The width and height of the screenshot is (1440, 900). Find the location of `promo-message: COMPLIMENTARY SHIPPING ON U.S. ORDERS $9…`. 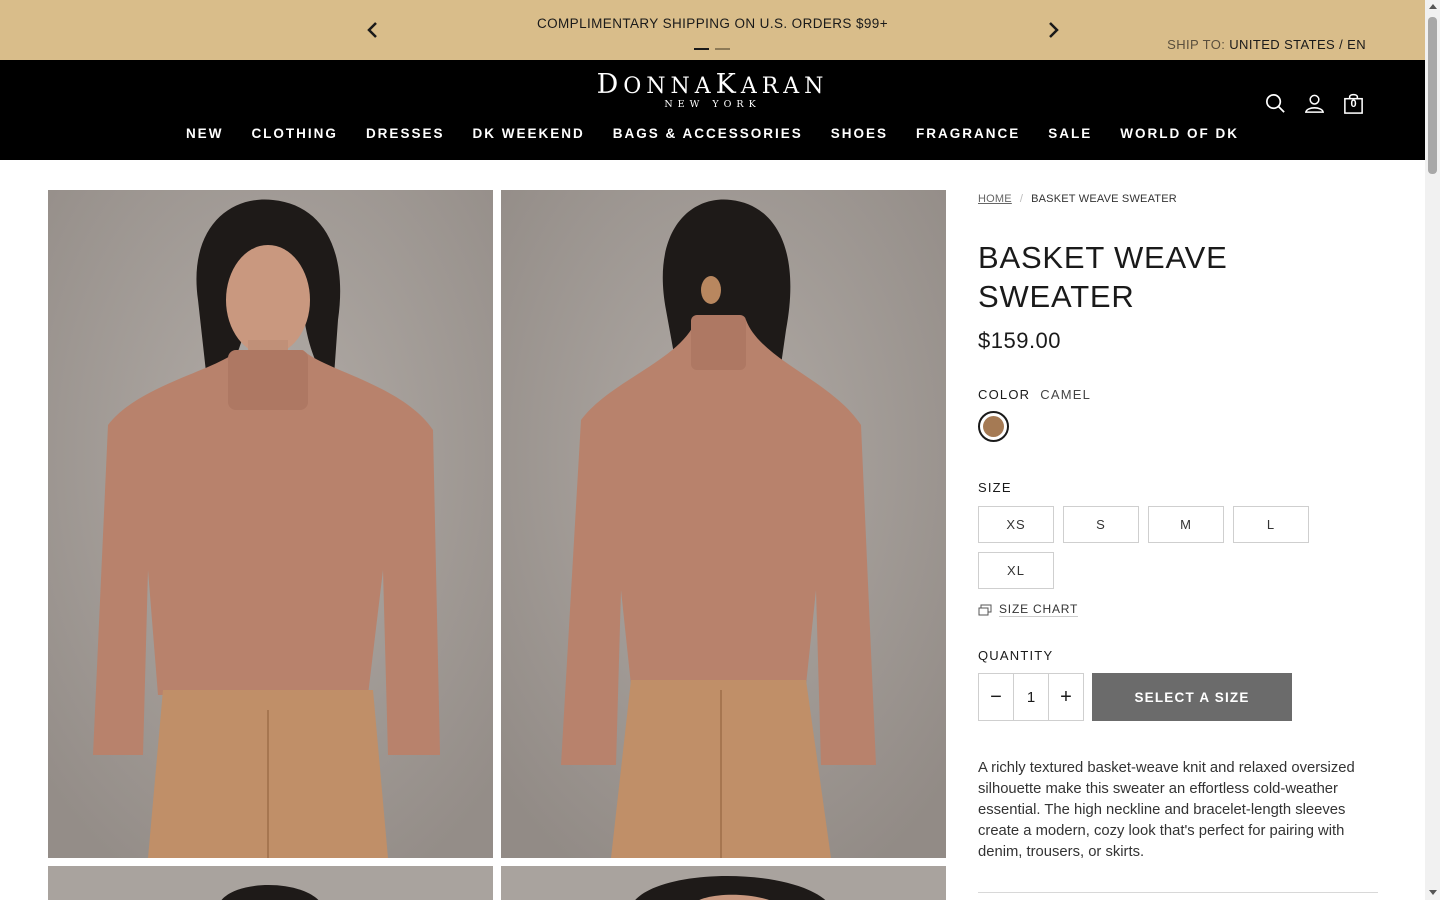

promo-message: COMPLIMENTARY SHIPPING ON U.S. ORDERS $9… is located at coordinates (712, 23).